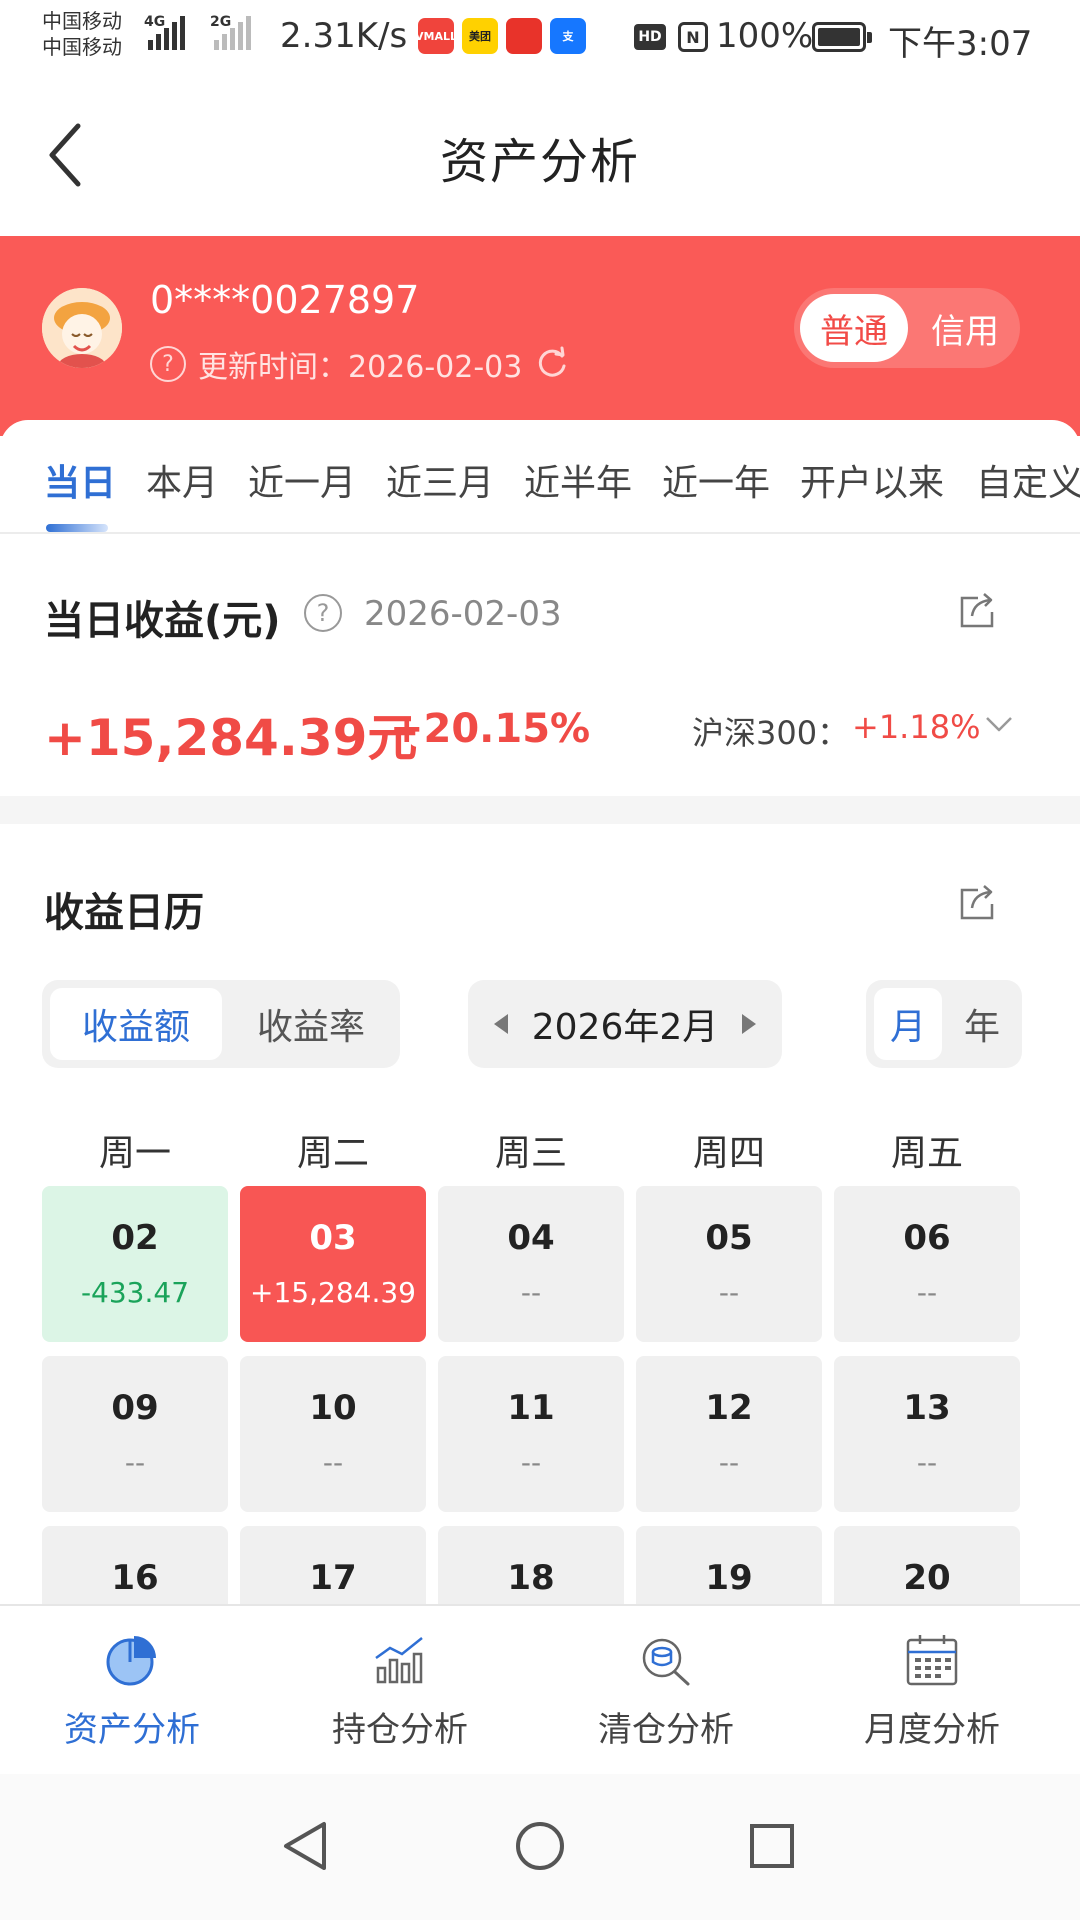 This screenshot has width=1080, height=1920. Describe the element at coordinates (302, 480) in the screenshot. I see `tab-period-2: 近一月` at that location.